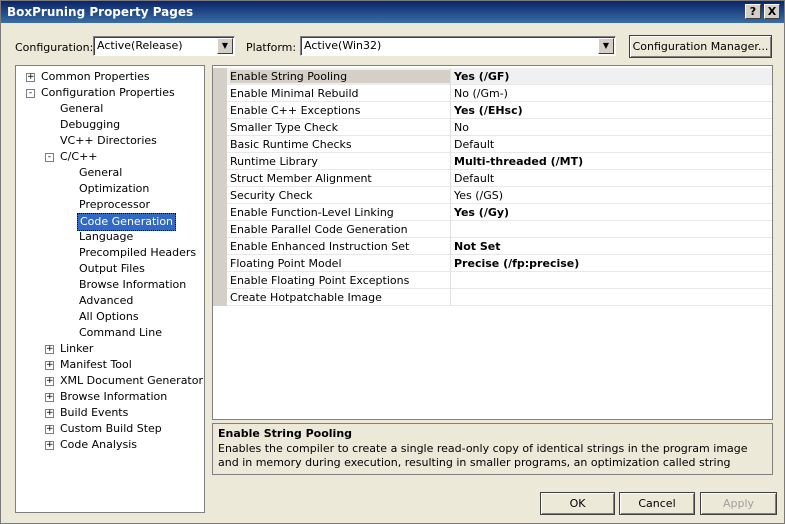 The image size is (785, 524). What do you see at coordinates (301, 178) in the screenshot?
I see `property-name: Struct Member Alignment` at bounding box center [301, 178].